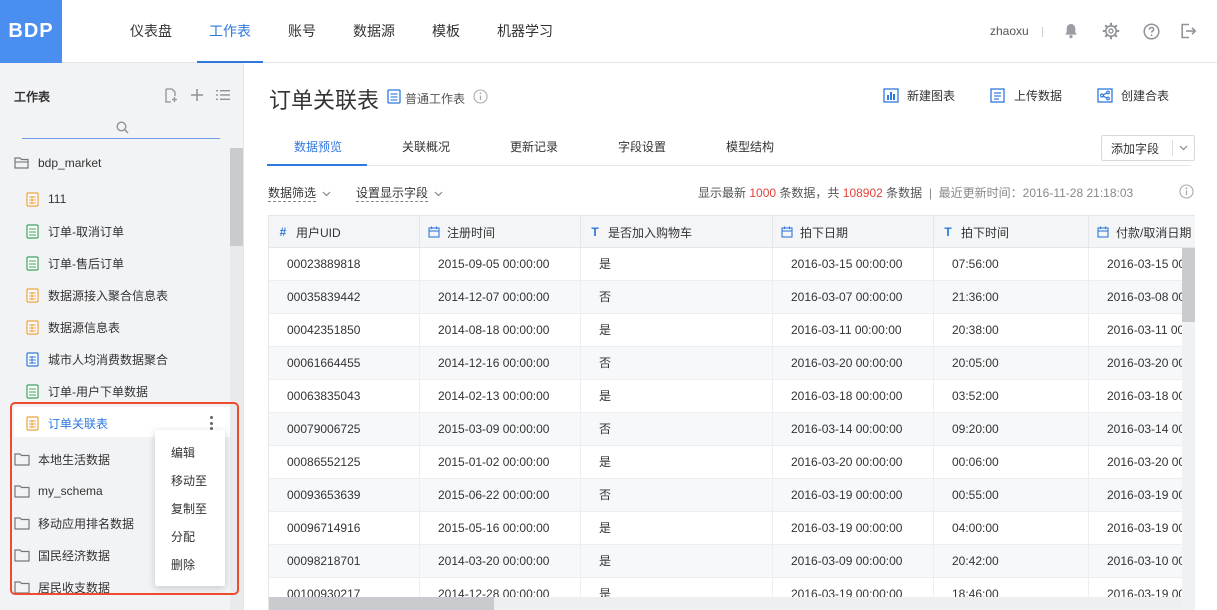 Image resolution: width=1217 pixels, height=610 pixels. What do you see at coordinates (1142, 561) in the screenshot?
I see `table-cell: 2016-03-10 00:00:00` at bounding box center [1142, 561].